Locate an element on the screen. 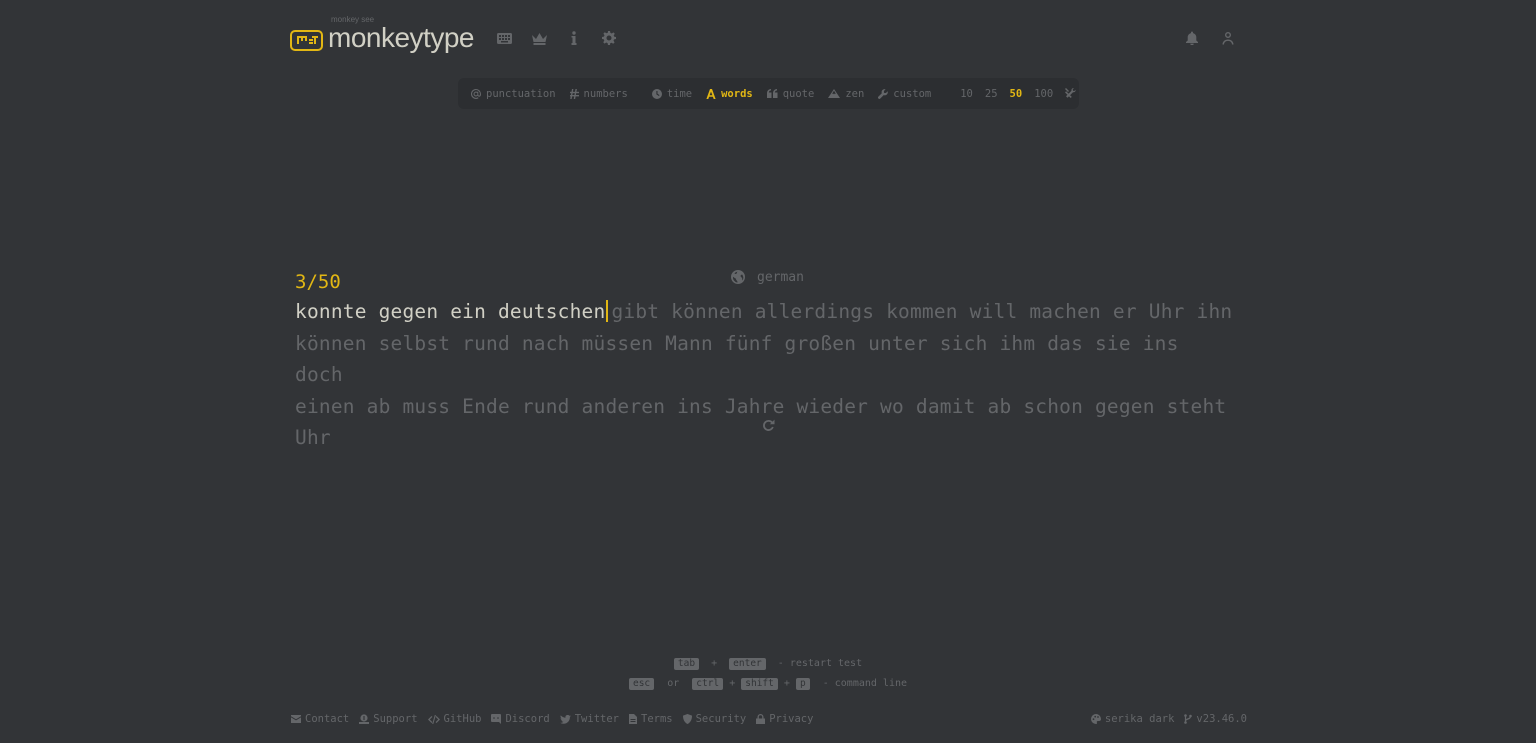 The width and height of the screenshot is (1536, 743). tools-icon is located at coordinates (1070, 93).